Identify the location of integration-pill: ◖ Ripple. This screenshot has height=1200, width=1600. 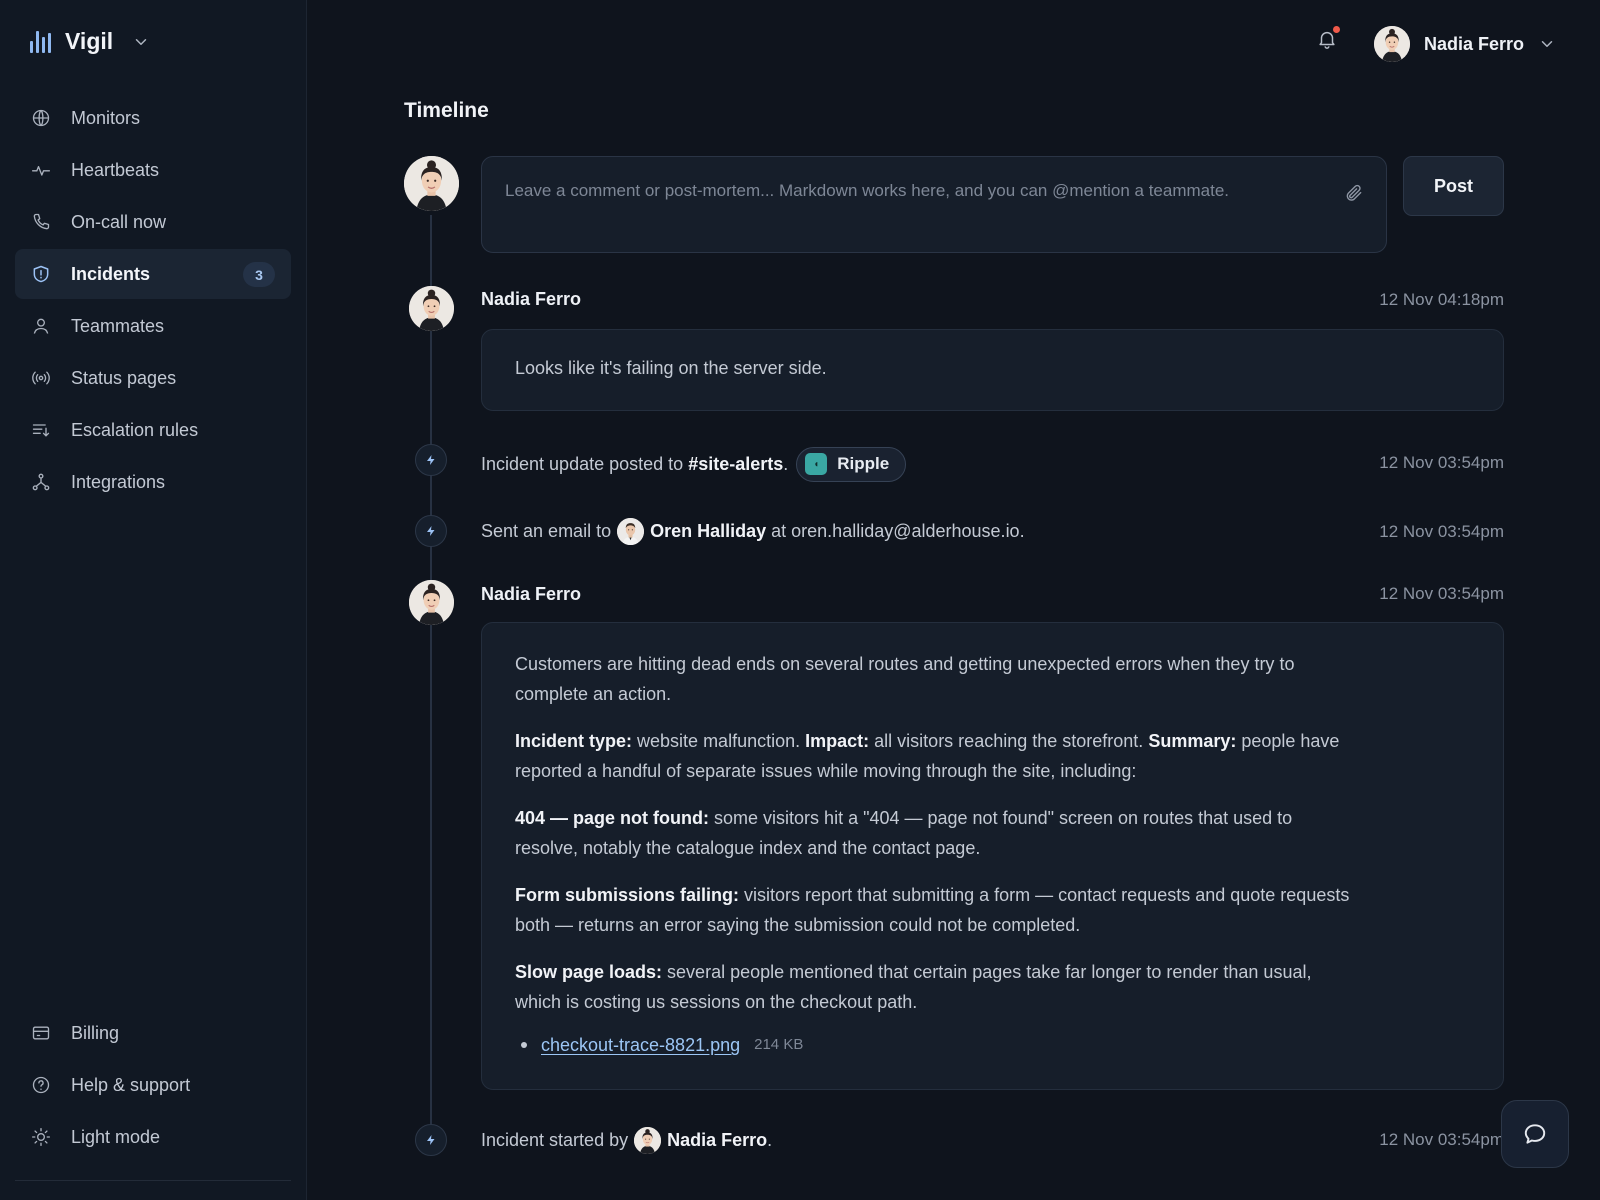
(851, 464).